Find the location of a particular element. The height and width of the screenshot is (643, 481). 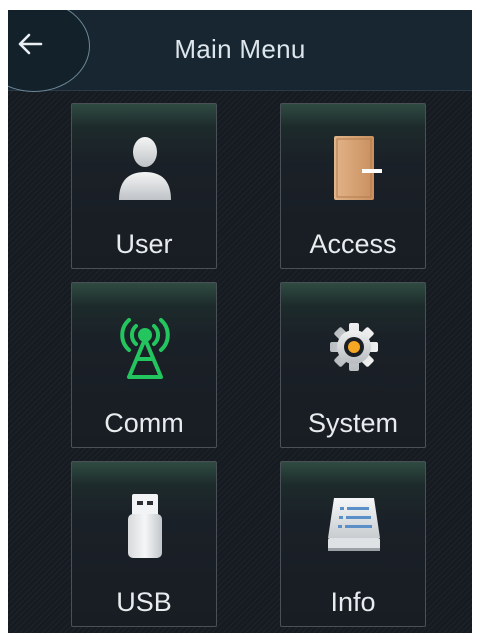

door-icon is located at coordinates (358, 168).